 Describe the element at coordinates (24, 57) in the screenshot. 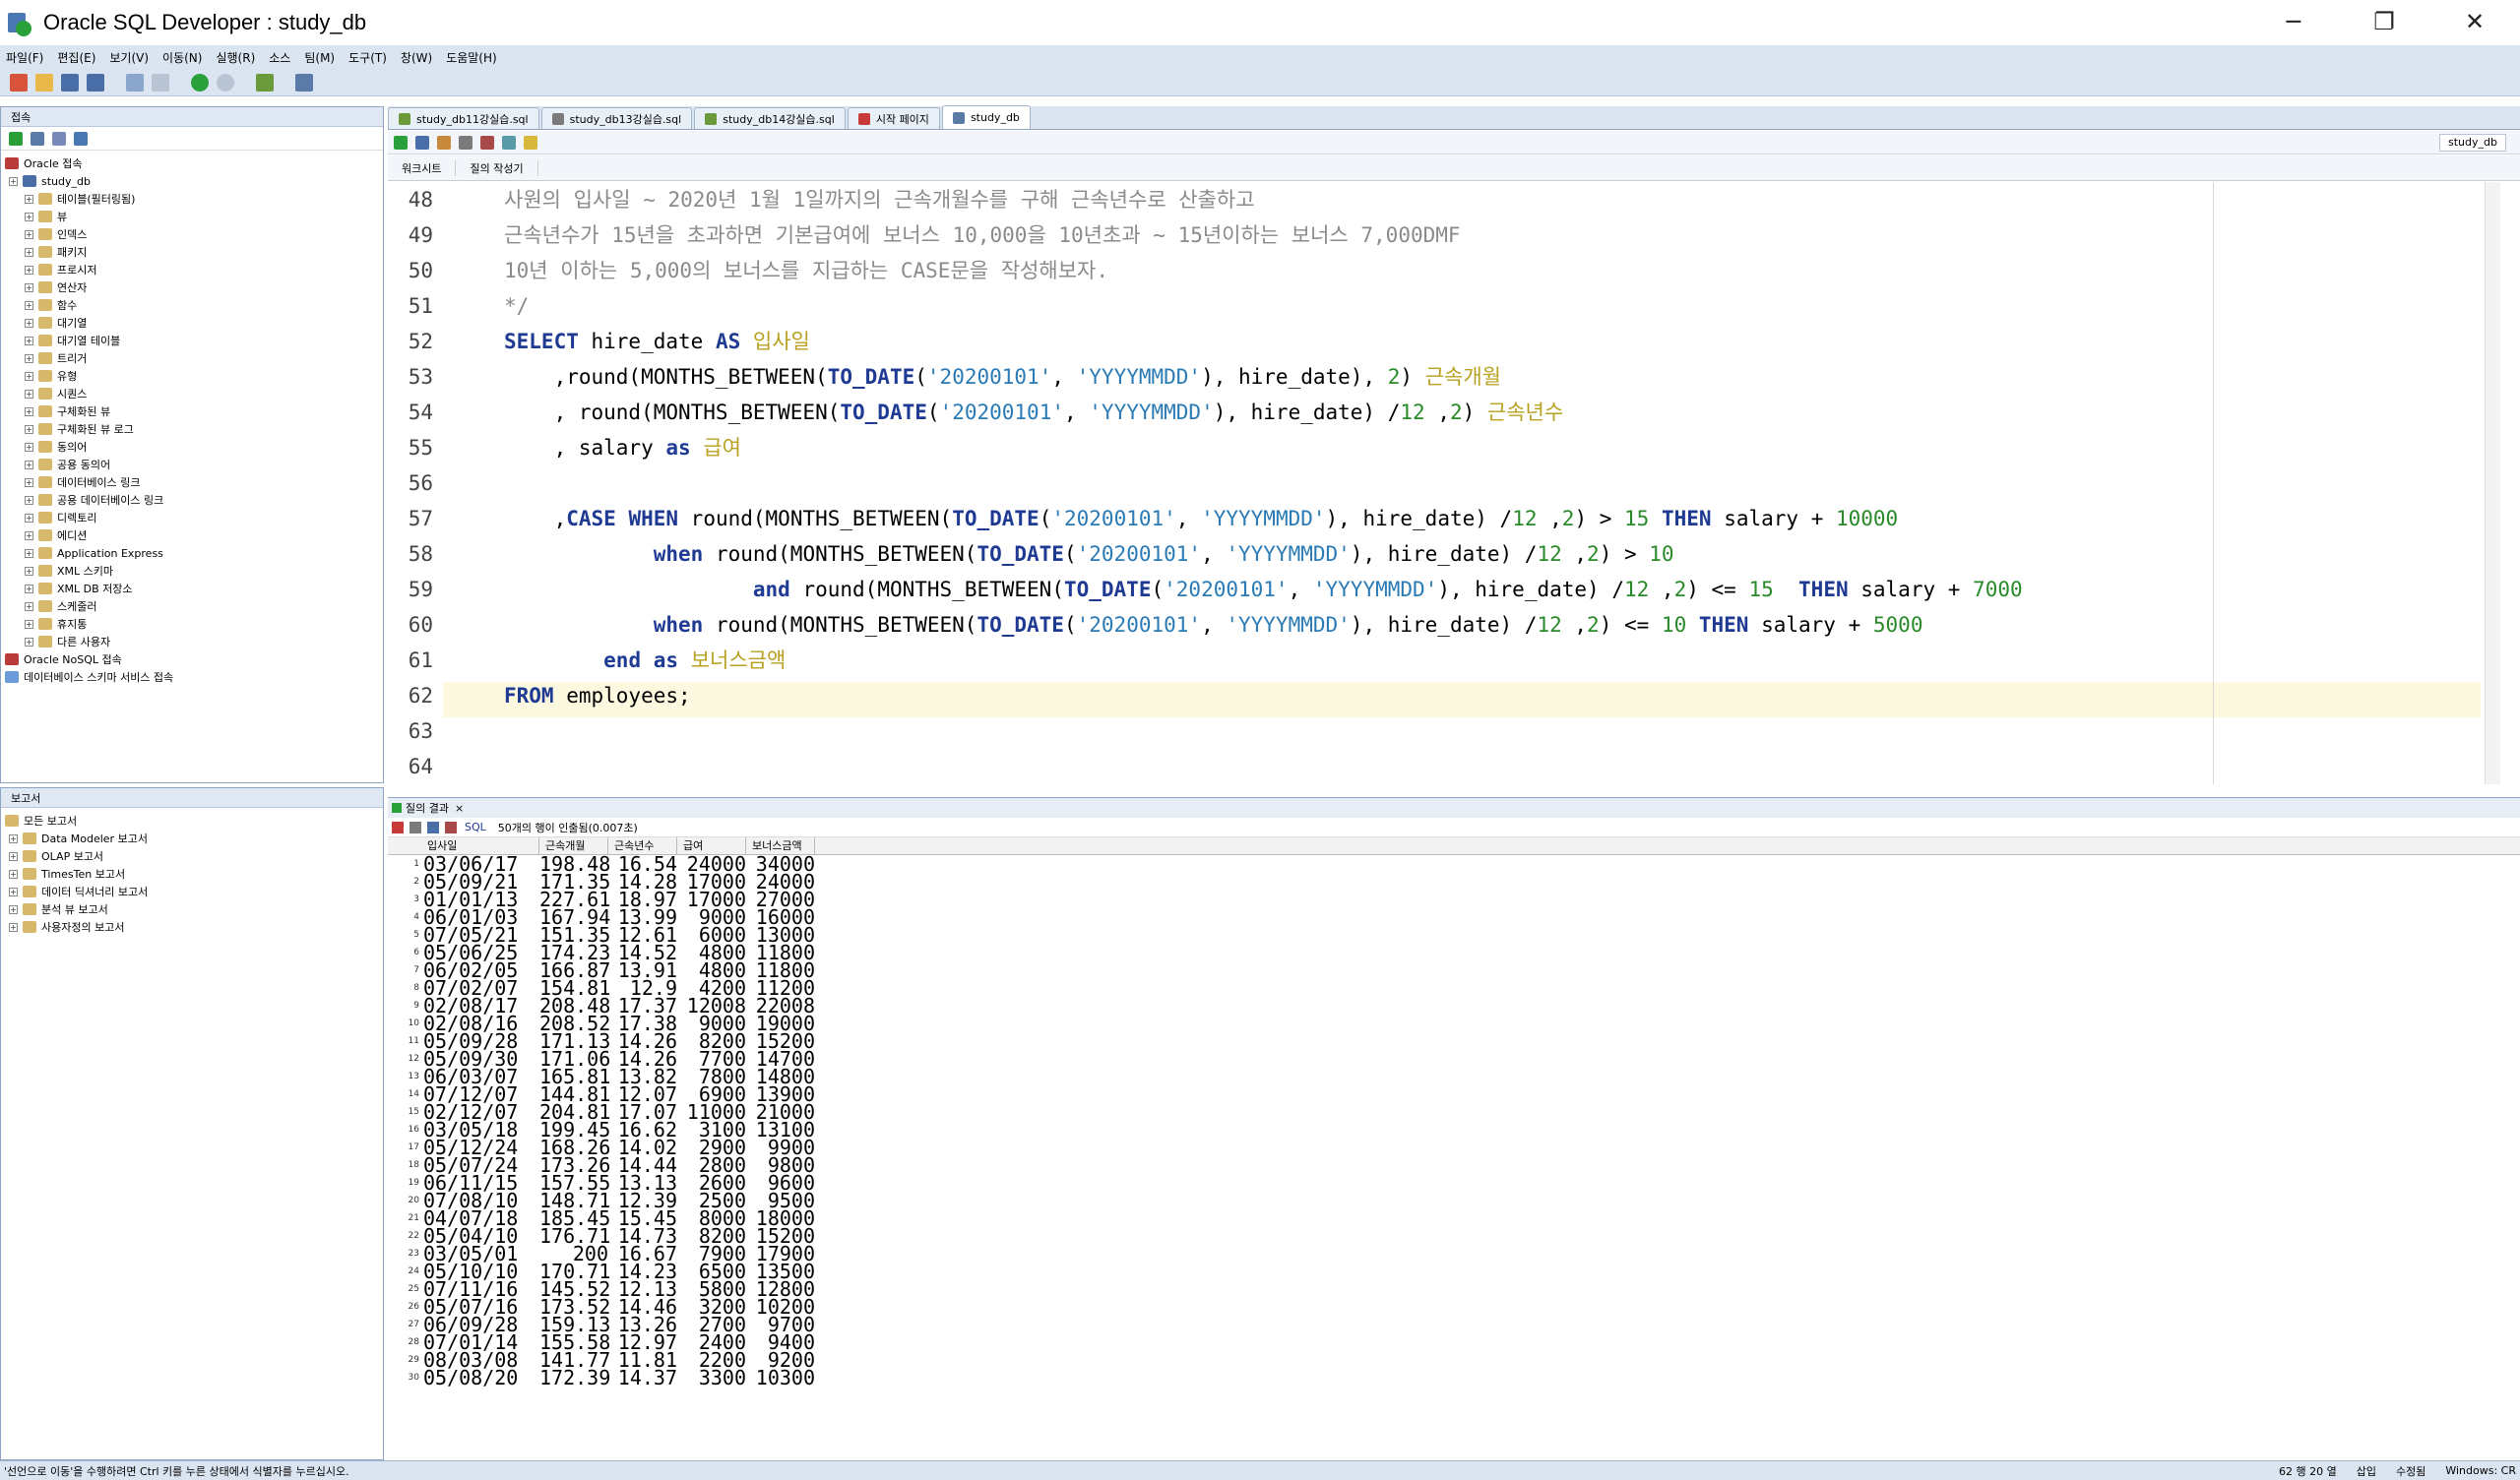

I see `menu-item: 파일(F)` at that location.